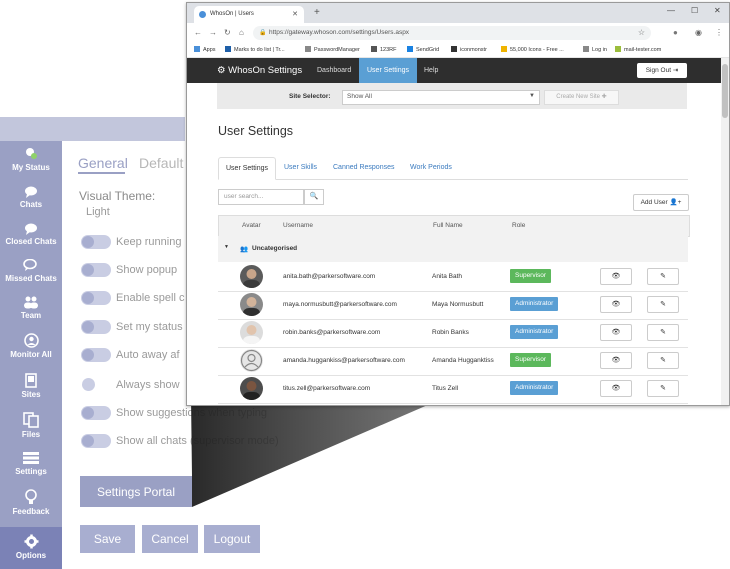 This screenshot has height=569, width=730. I want to click on edit-icon: ✎, so click(663, 304).